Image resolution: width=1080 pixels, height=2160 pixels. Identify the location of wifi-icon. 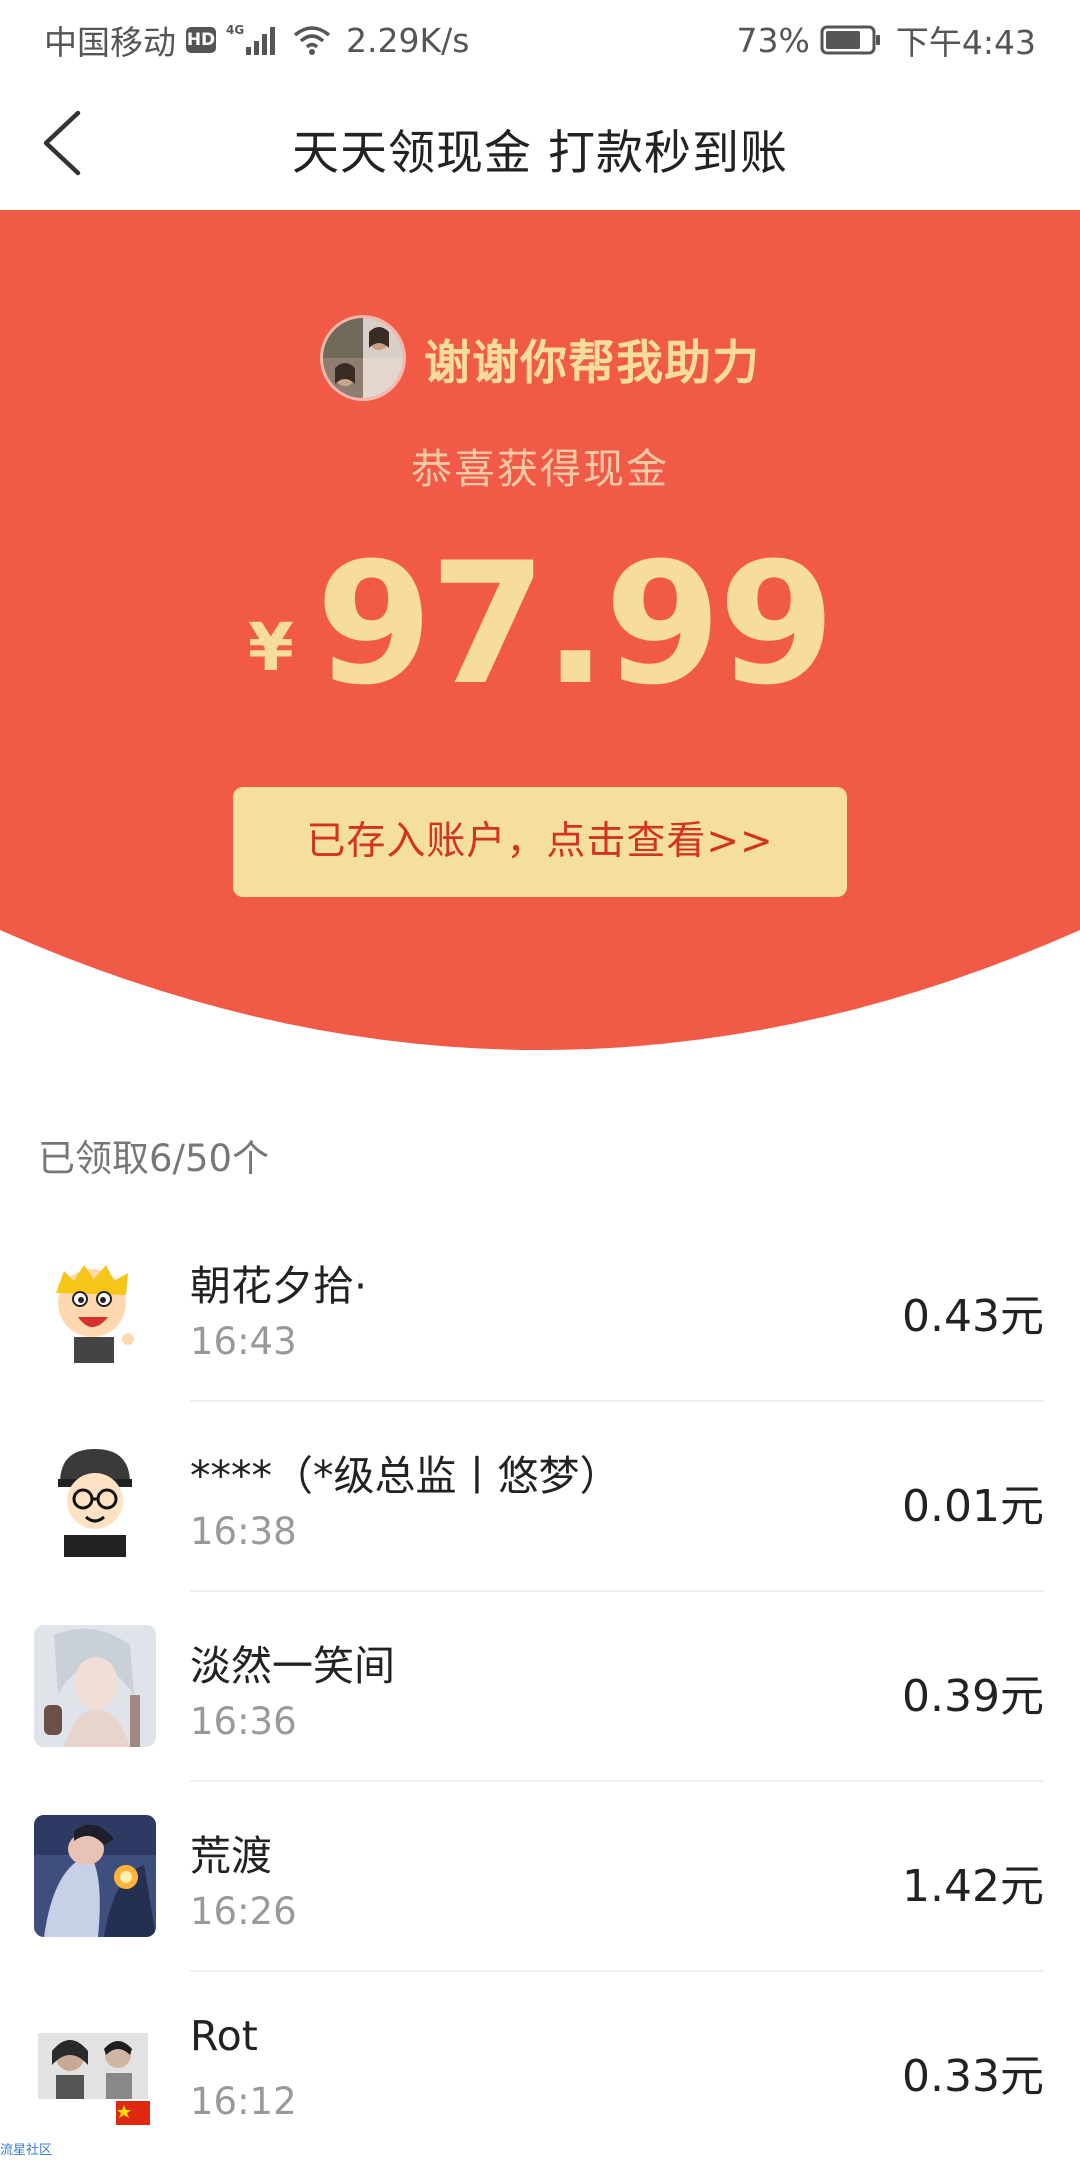
(312, 40).